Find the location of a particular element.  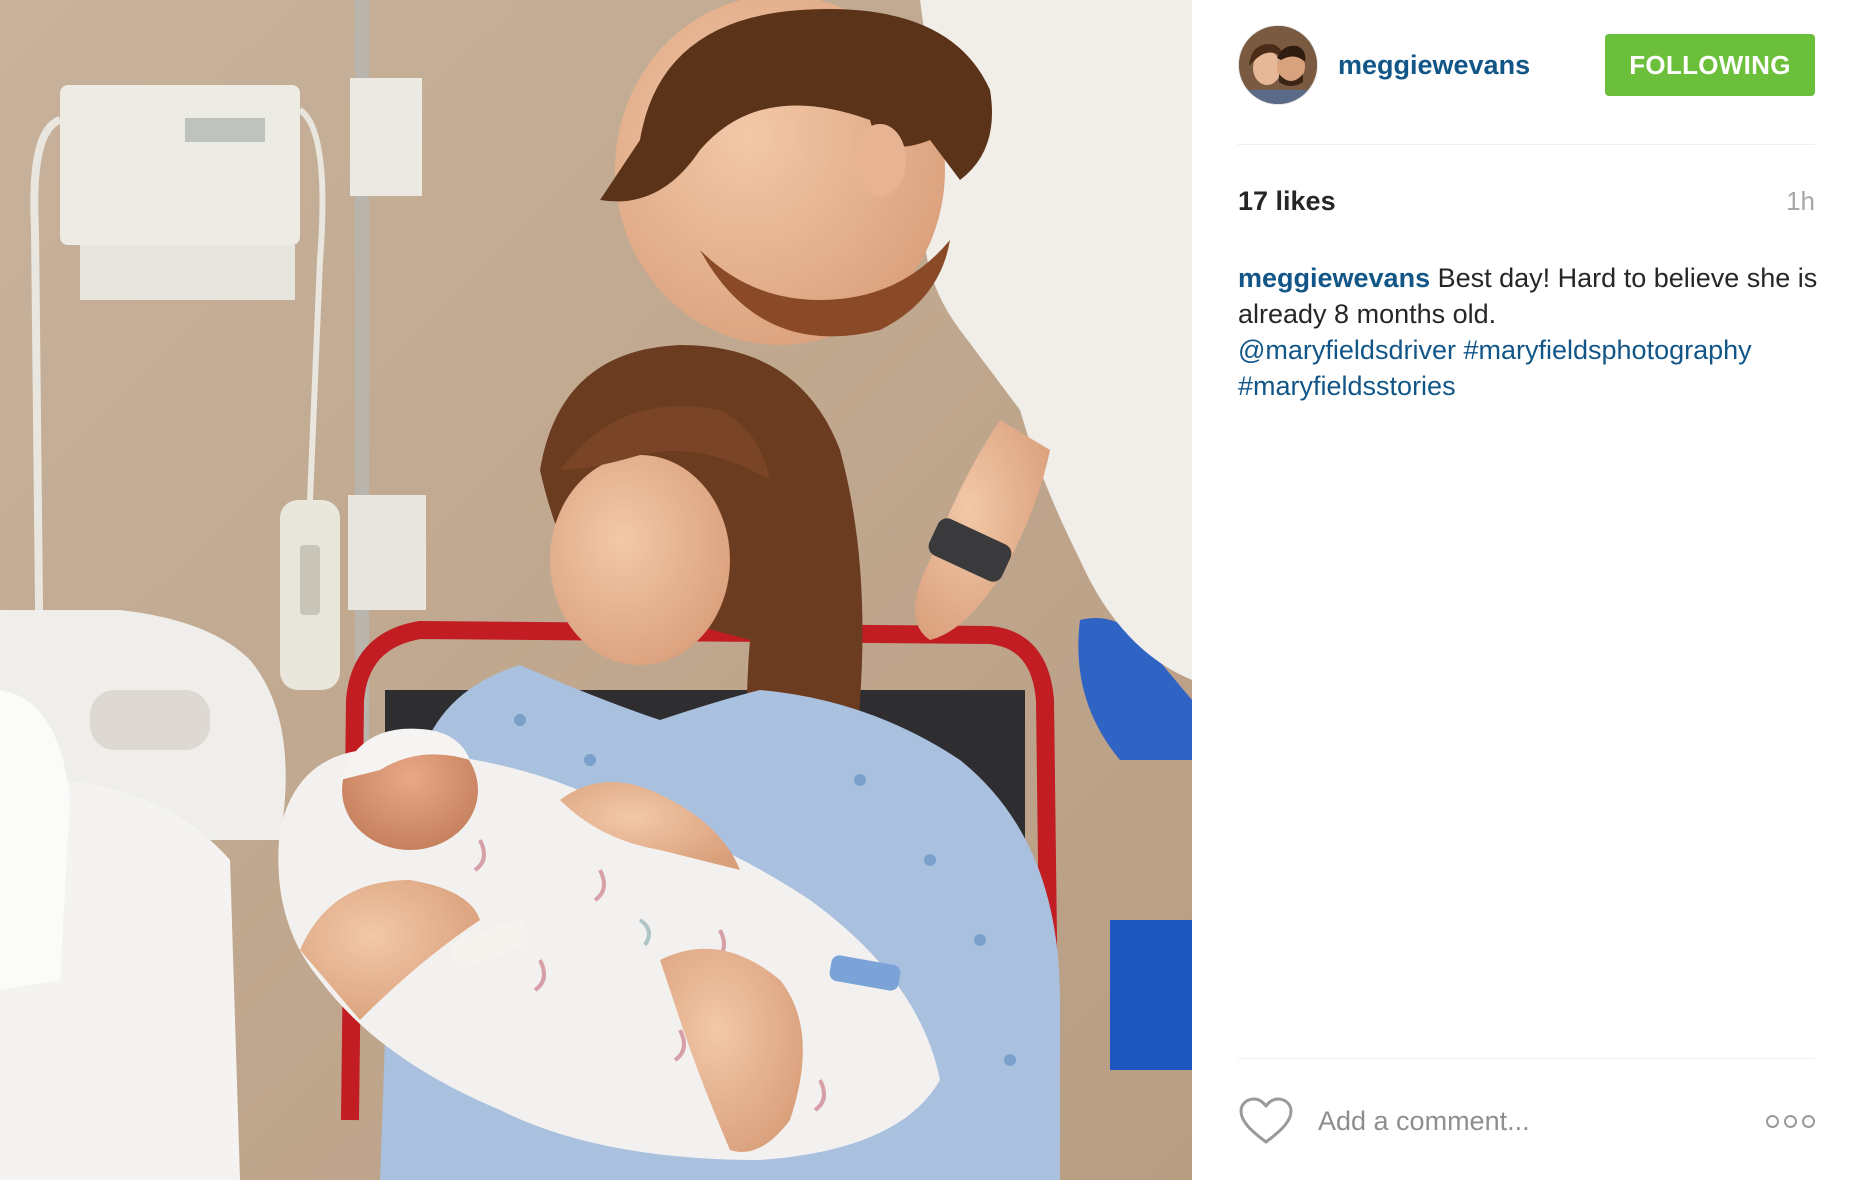

post-header: meggiewevans FOLLOWING is located at coordinates (1526, 65).